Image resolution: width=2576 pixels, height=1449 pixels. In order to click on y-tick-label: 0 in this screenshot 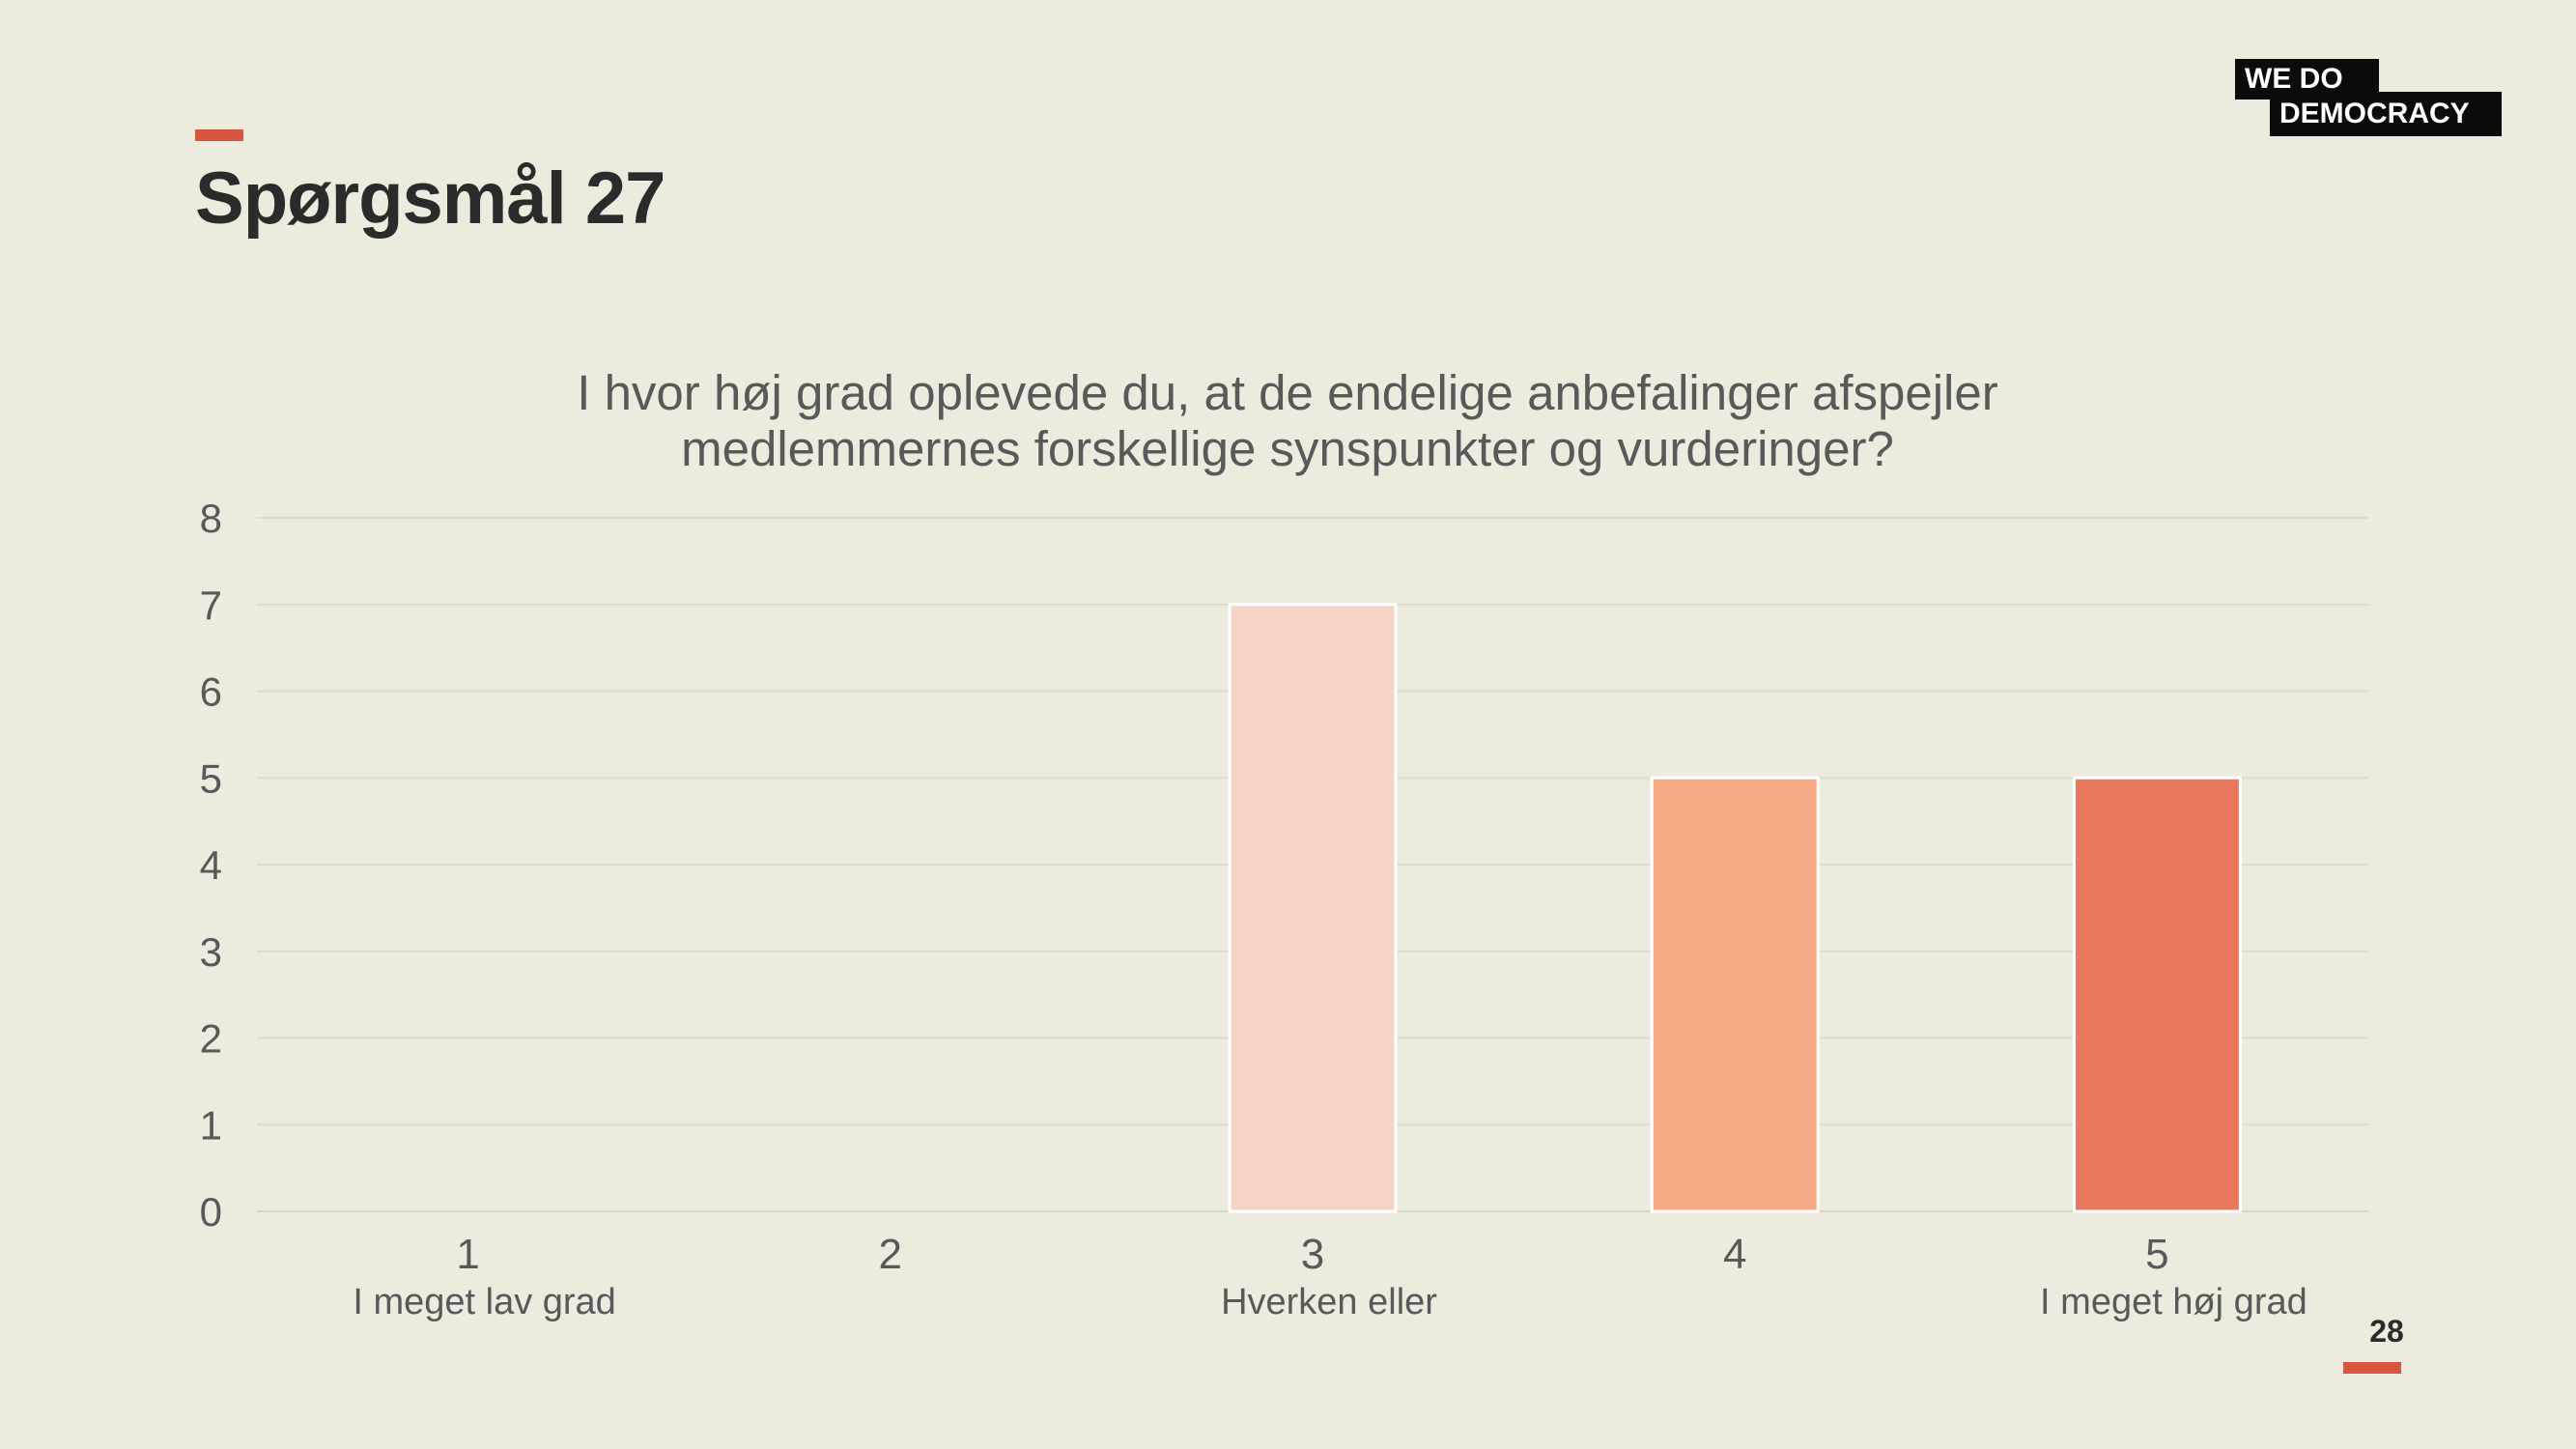, I will do `click(211, 1212)`.